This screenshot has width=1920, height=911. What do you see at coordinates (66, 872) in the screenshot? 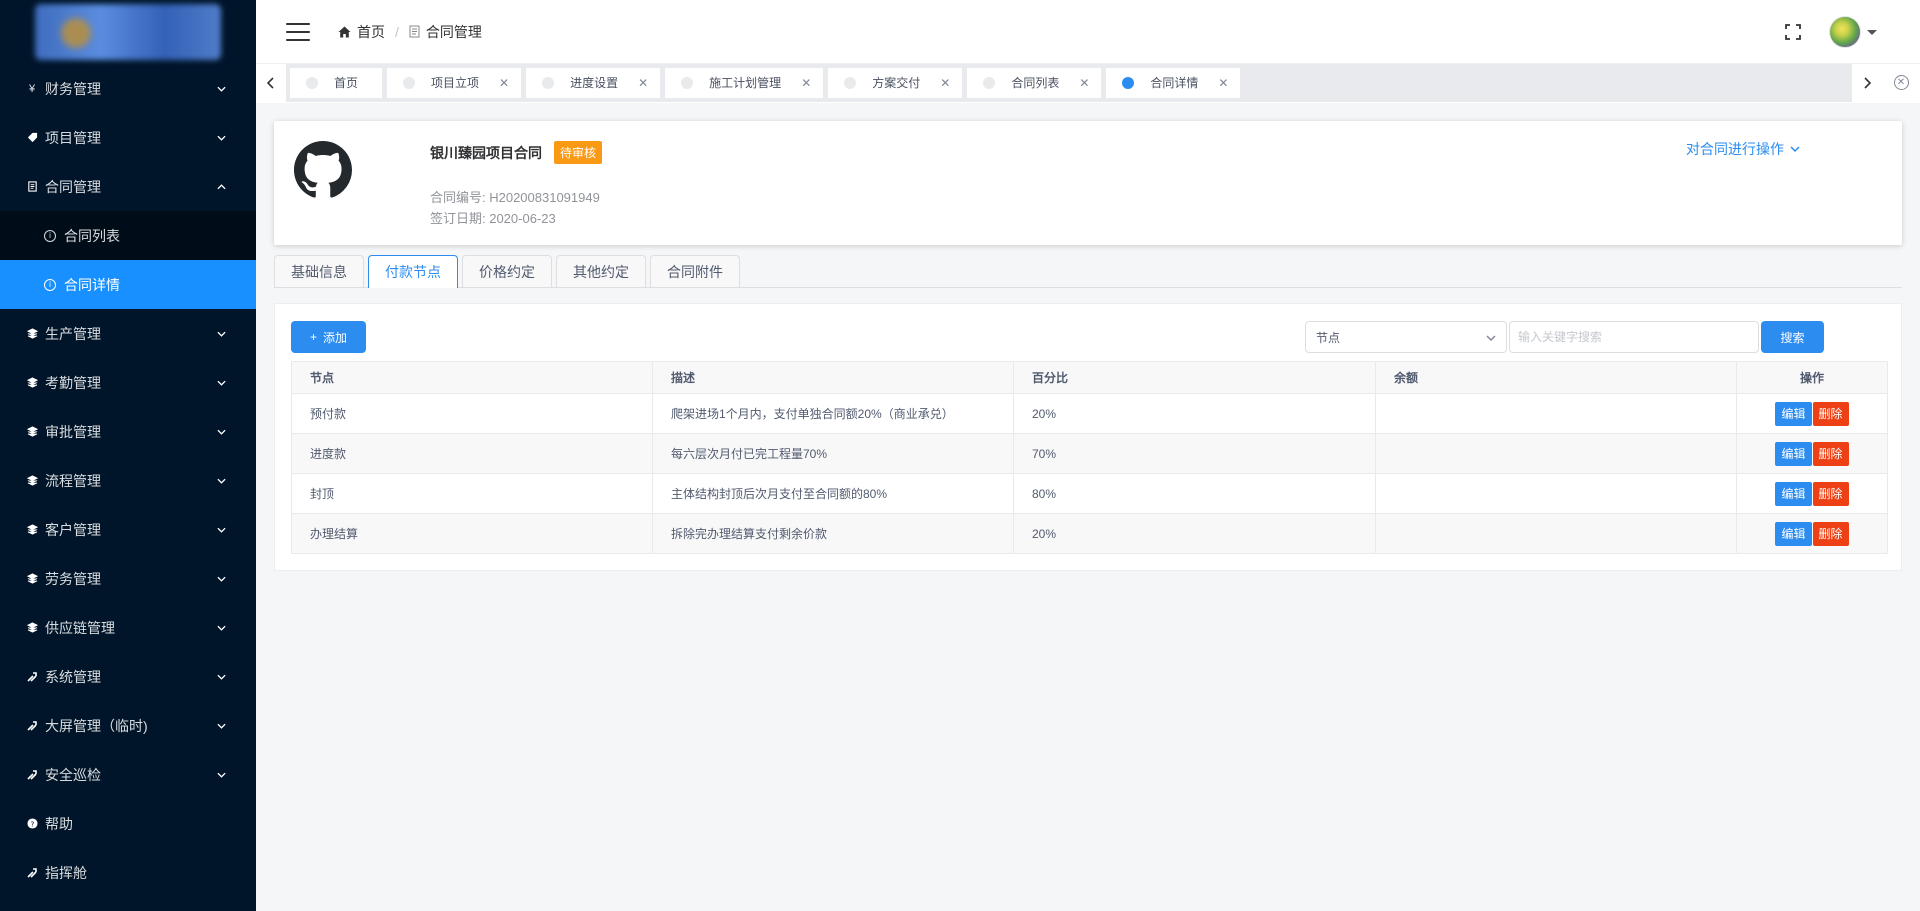
I see `sidebar-item-label: 指挥舱` at bounding box center [66, 872].